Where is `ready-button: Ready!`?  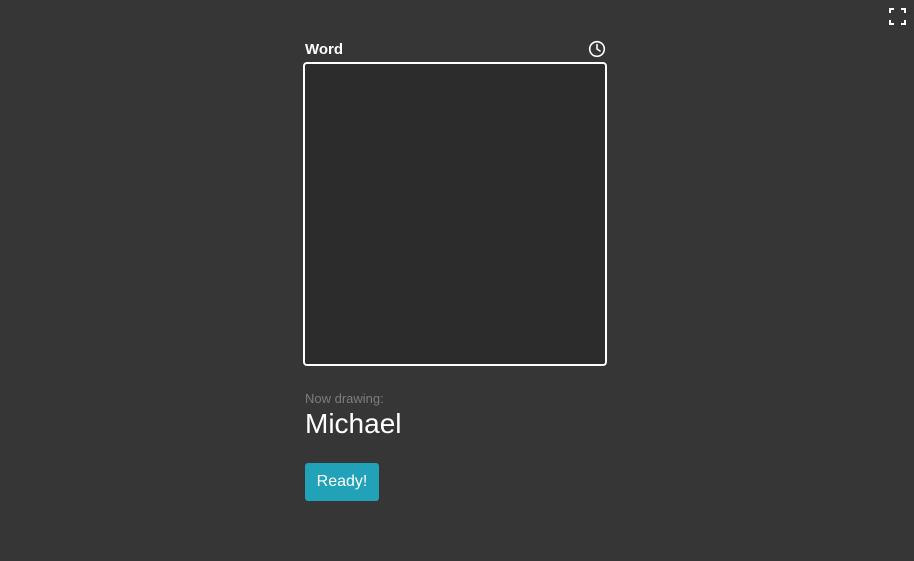 ready-button: Ready! is located at coordinates (342, 482).